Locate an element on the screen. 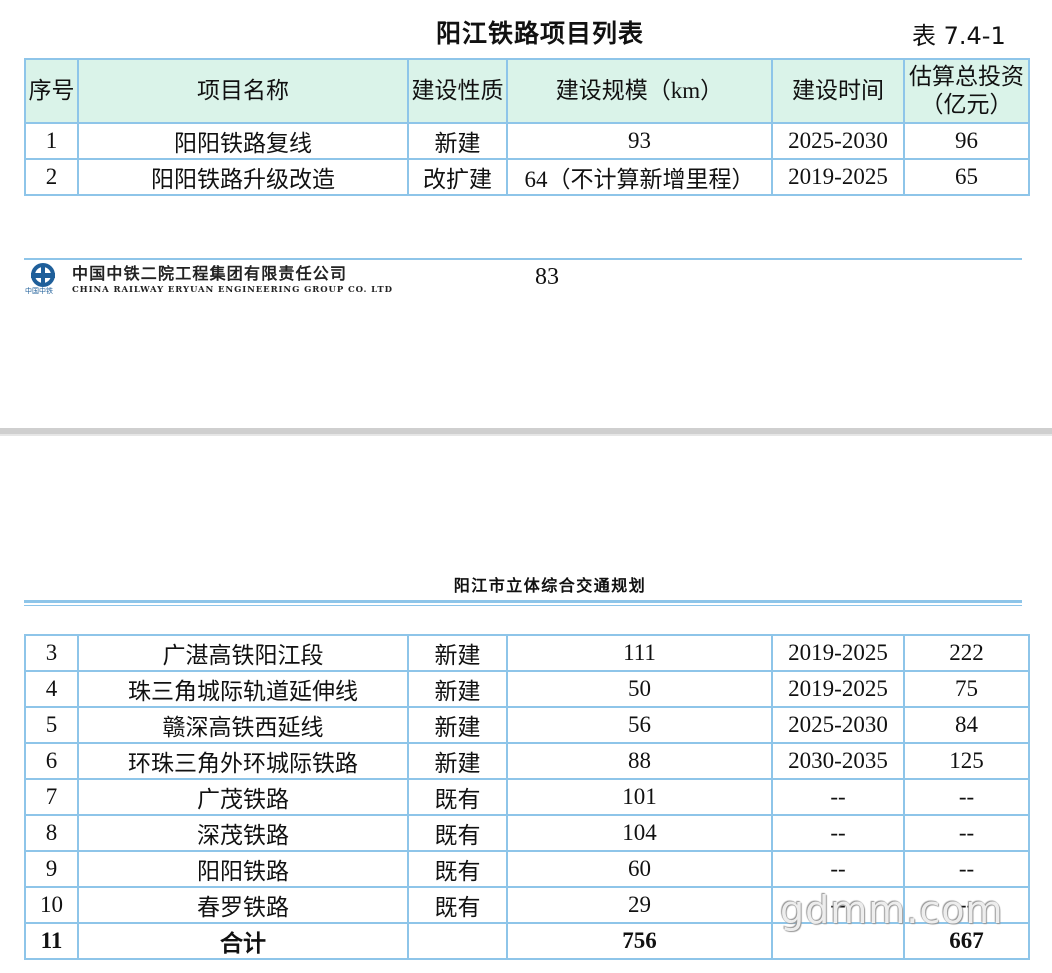  header-investment-line1: 估算总投资 is located at coordinates (966, 76).